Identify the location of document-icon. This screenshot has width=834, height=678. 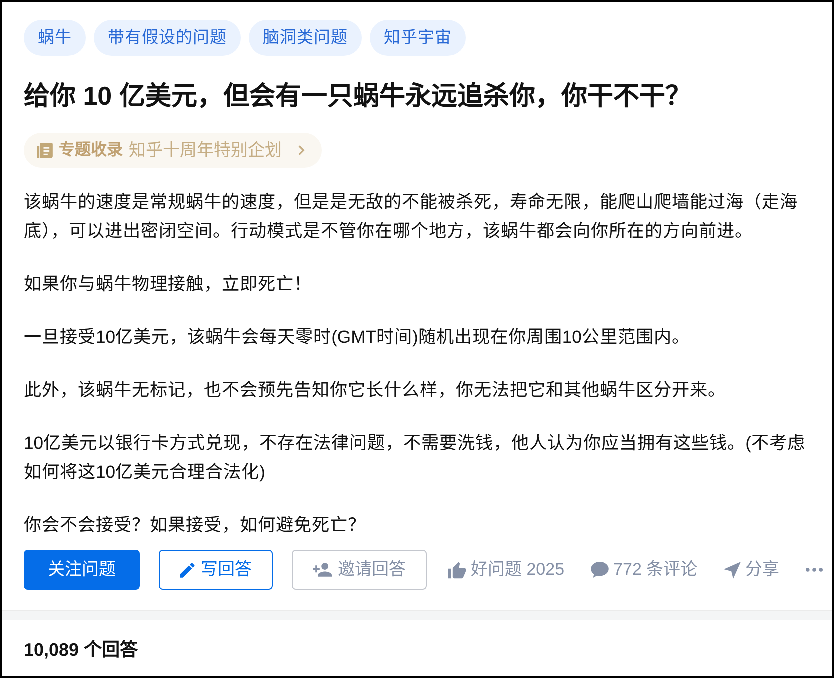
(45, 150).